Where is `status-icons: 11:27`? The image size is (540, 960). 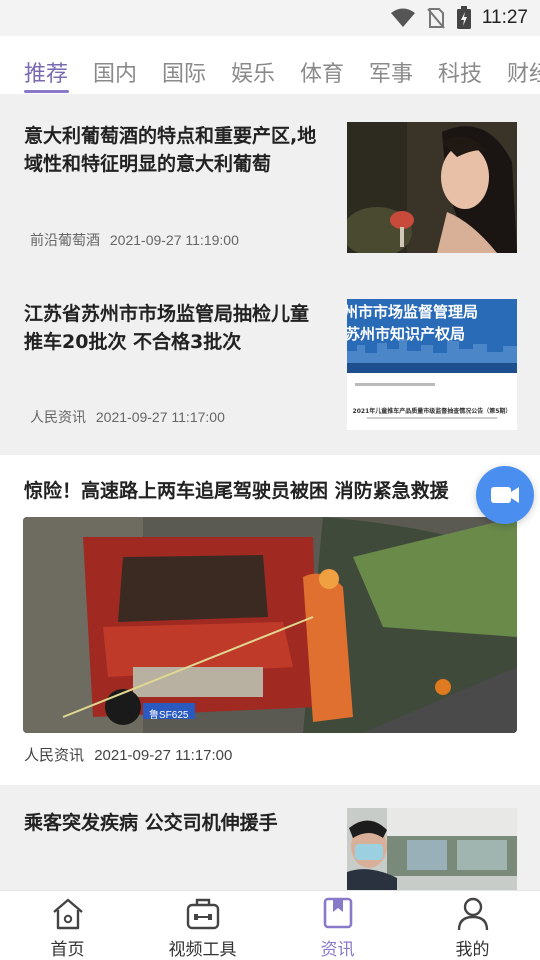 status-icons: 11:27 is located at coordinates (459, 18).